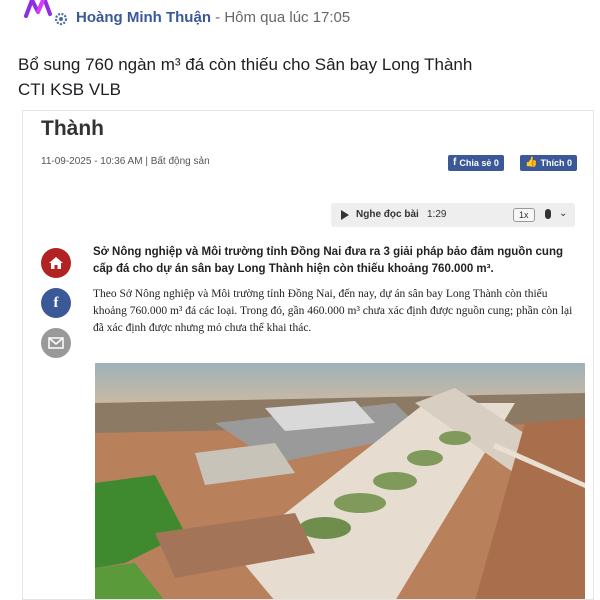 The height and width of the screenshot is (600, 600). What do you see at coordinates (61, 19) in the screenshot?
I see `gear-icon` at bounding box center [61, 19].